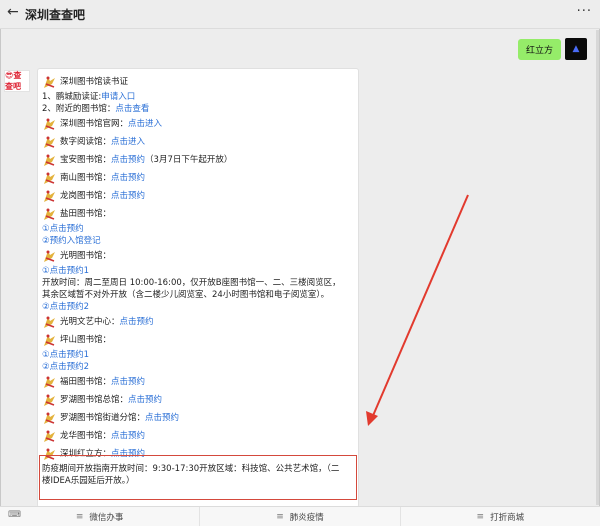  What do you see at coordinates (145, 124) in the screenshot?
I see `link-sz: 点击进入` at bounding box center [145, 124].